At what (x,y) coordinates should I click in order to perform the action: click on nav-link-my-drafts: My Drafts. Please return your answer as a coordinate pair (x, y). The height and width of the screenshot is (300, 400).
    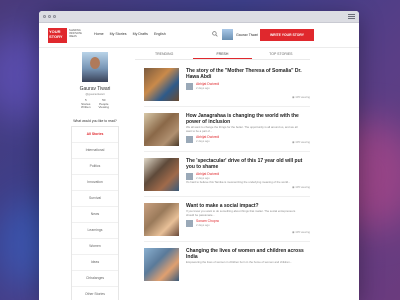
    Looking at the image, I should click on (140, 34).